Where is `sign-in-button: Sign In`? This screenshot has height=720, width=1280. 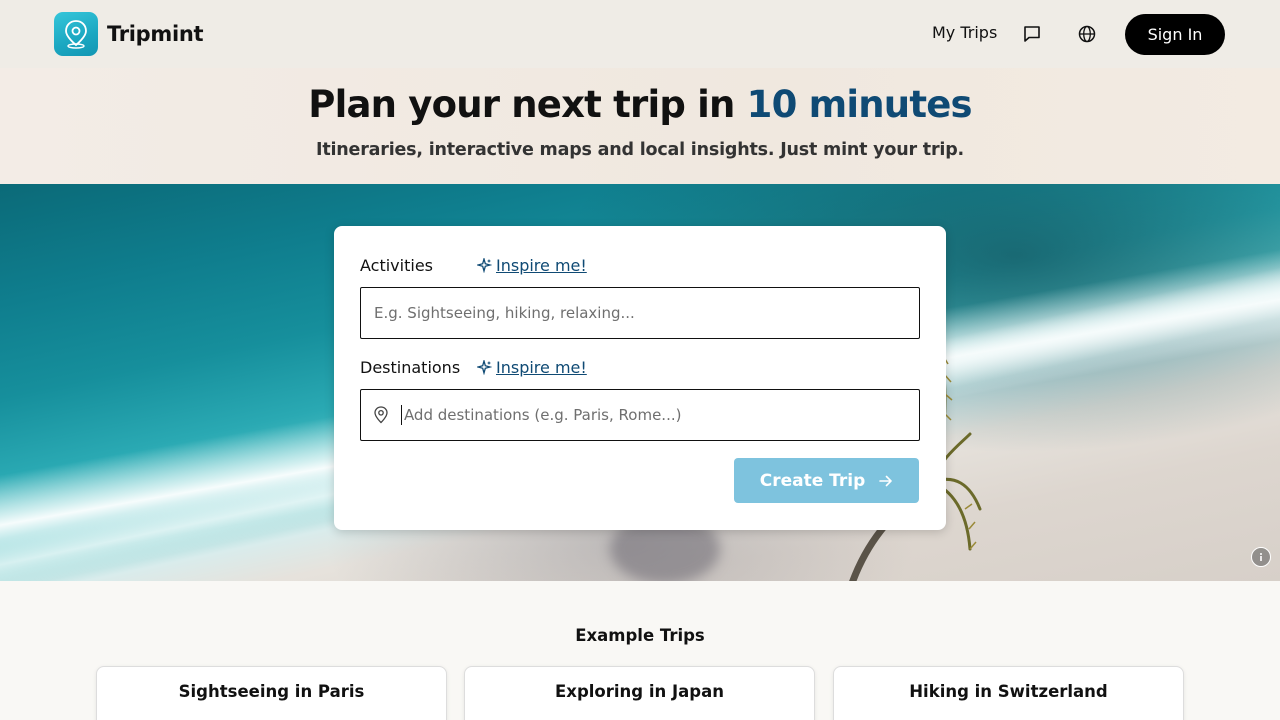
sign-in-button: Sign In is located at coordinates (1175, 34).